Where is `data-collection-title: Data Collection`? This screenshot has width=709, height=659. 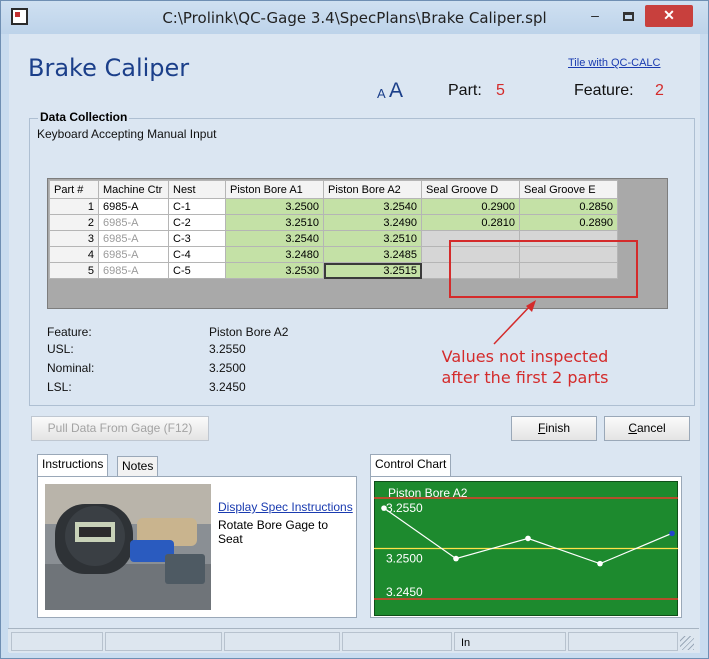
data-collection-title: Data Collection is located at coordinates (84, 117).